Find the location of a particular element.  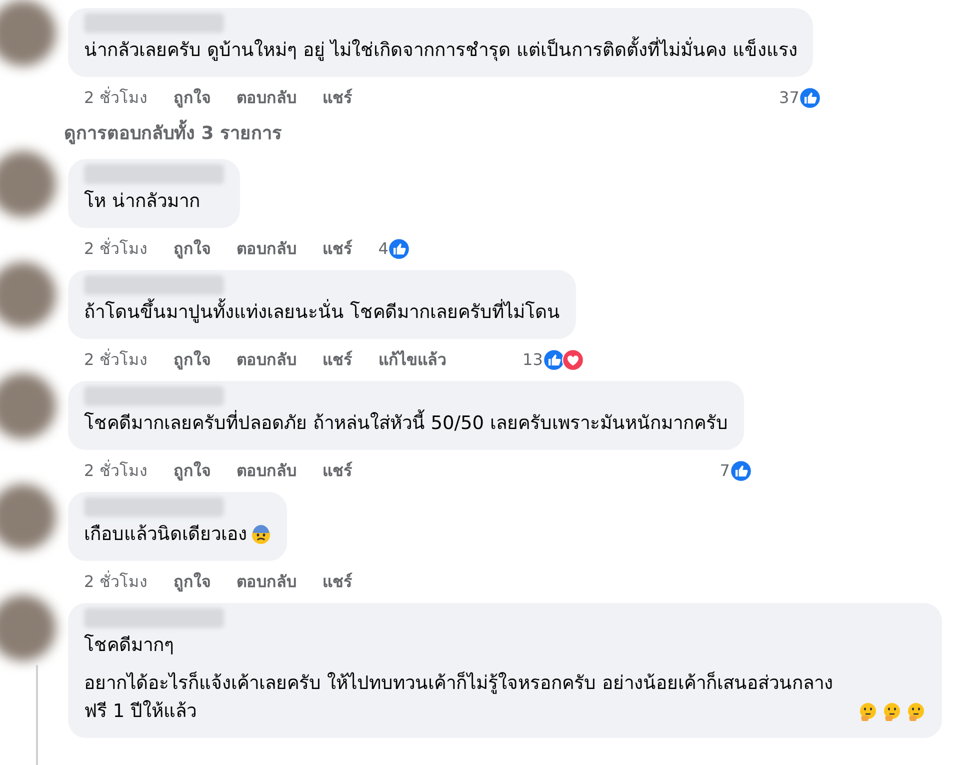

reaction-count: 7 is located at coordinates (736, 471).